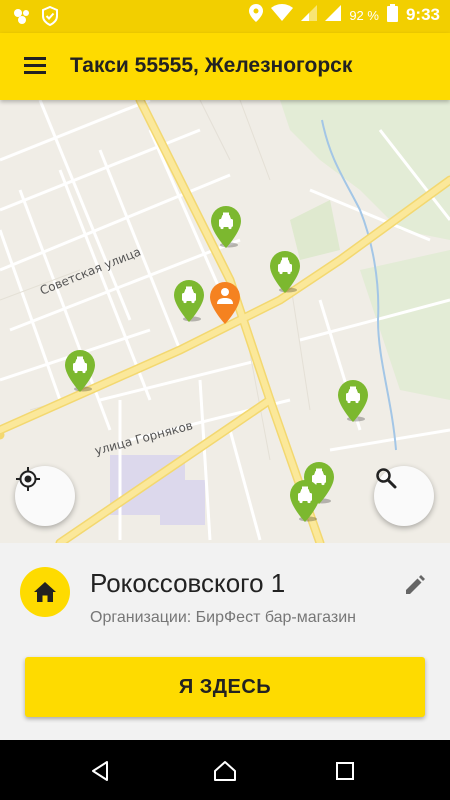 The height and width of the screenshot is (800, 450). Describe the element at coordinates (345, 771) in the screenshot. I see `recents-icon` at that location.